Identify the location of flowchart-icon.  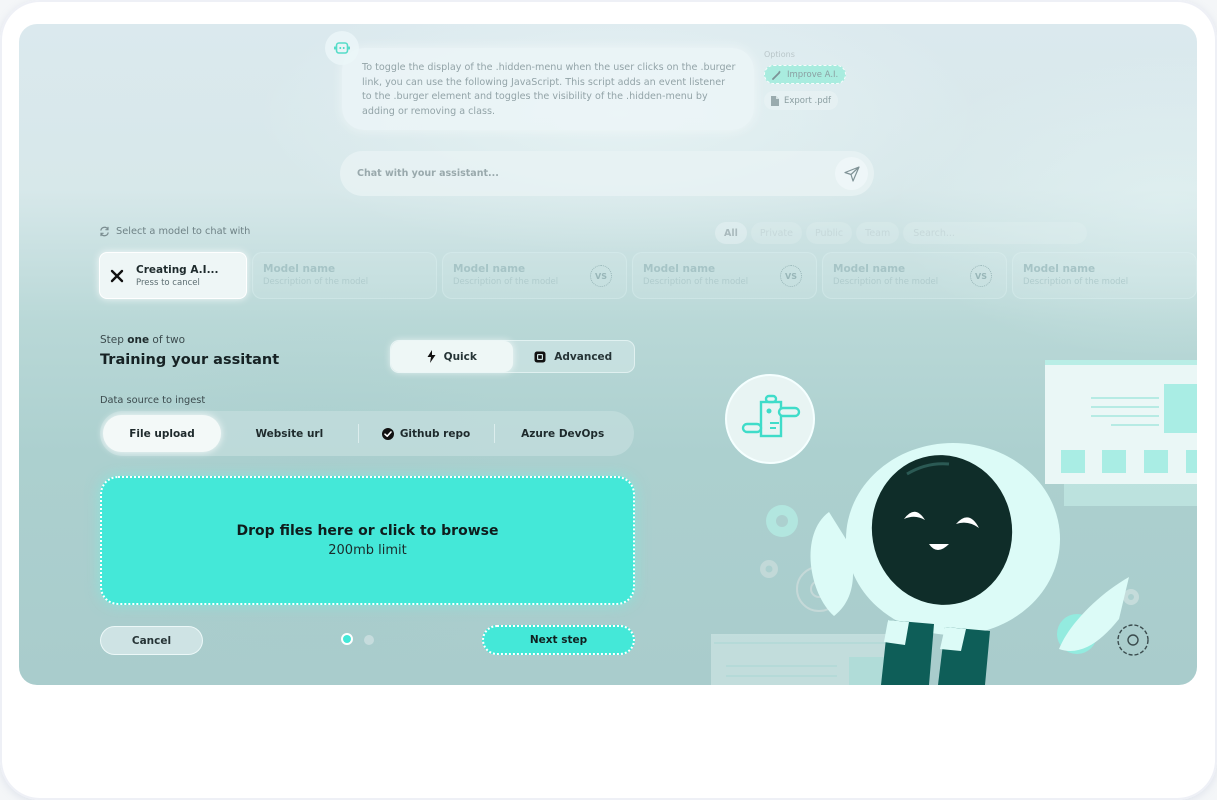
(770, 419).